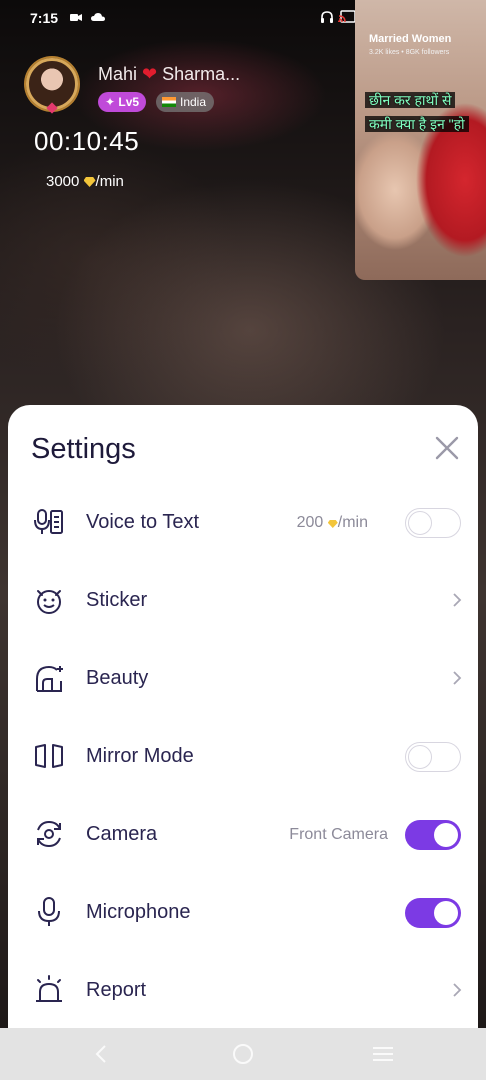 This screenshot has width=486, height=1080. I want to click on call-timer: 00:10:45, so click(87, 141).